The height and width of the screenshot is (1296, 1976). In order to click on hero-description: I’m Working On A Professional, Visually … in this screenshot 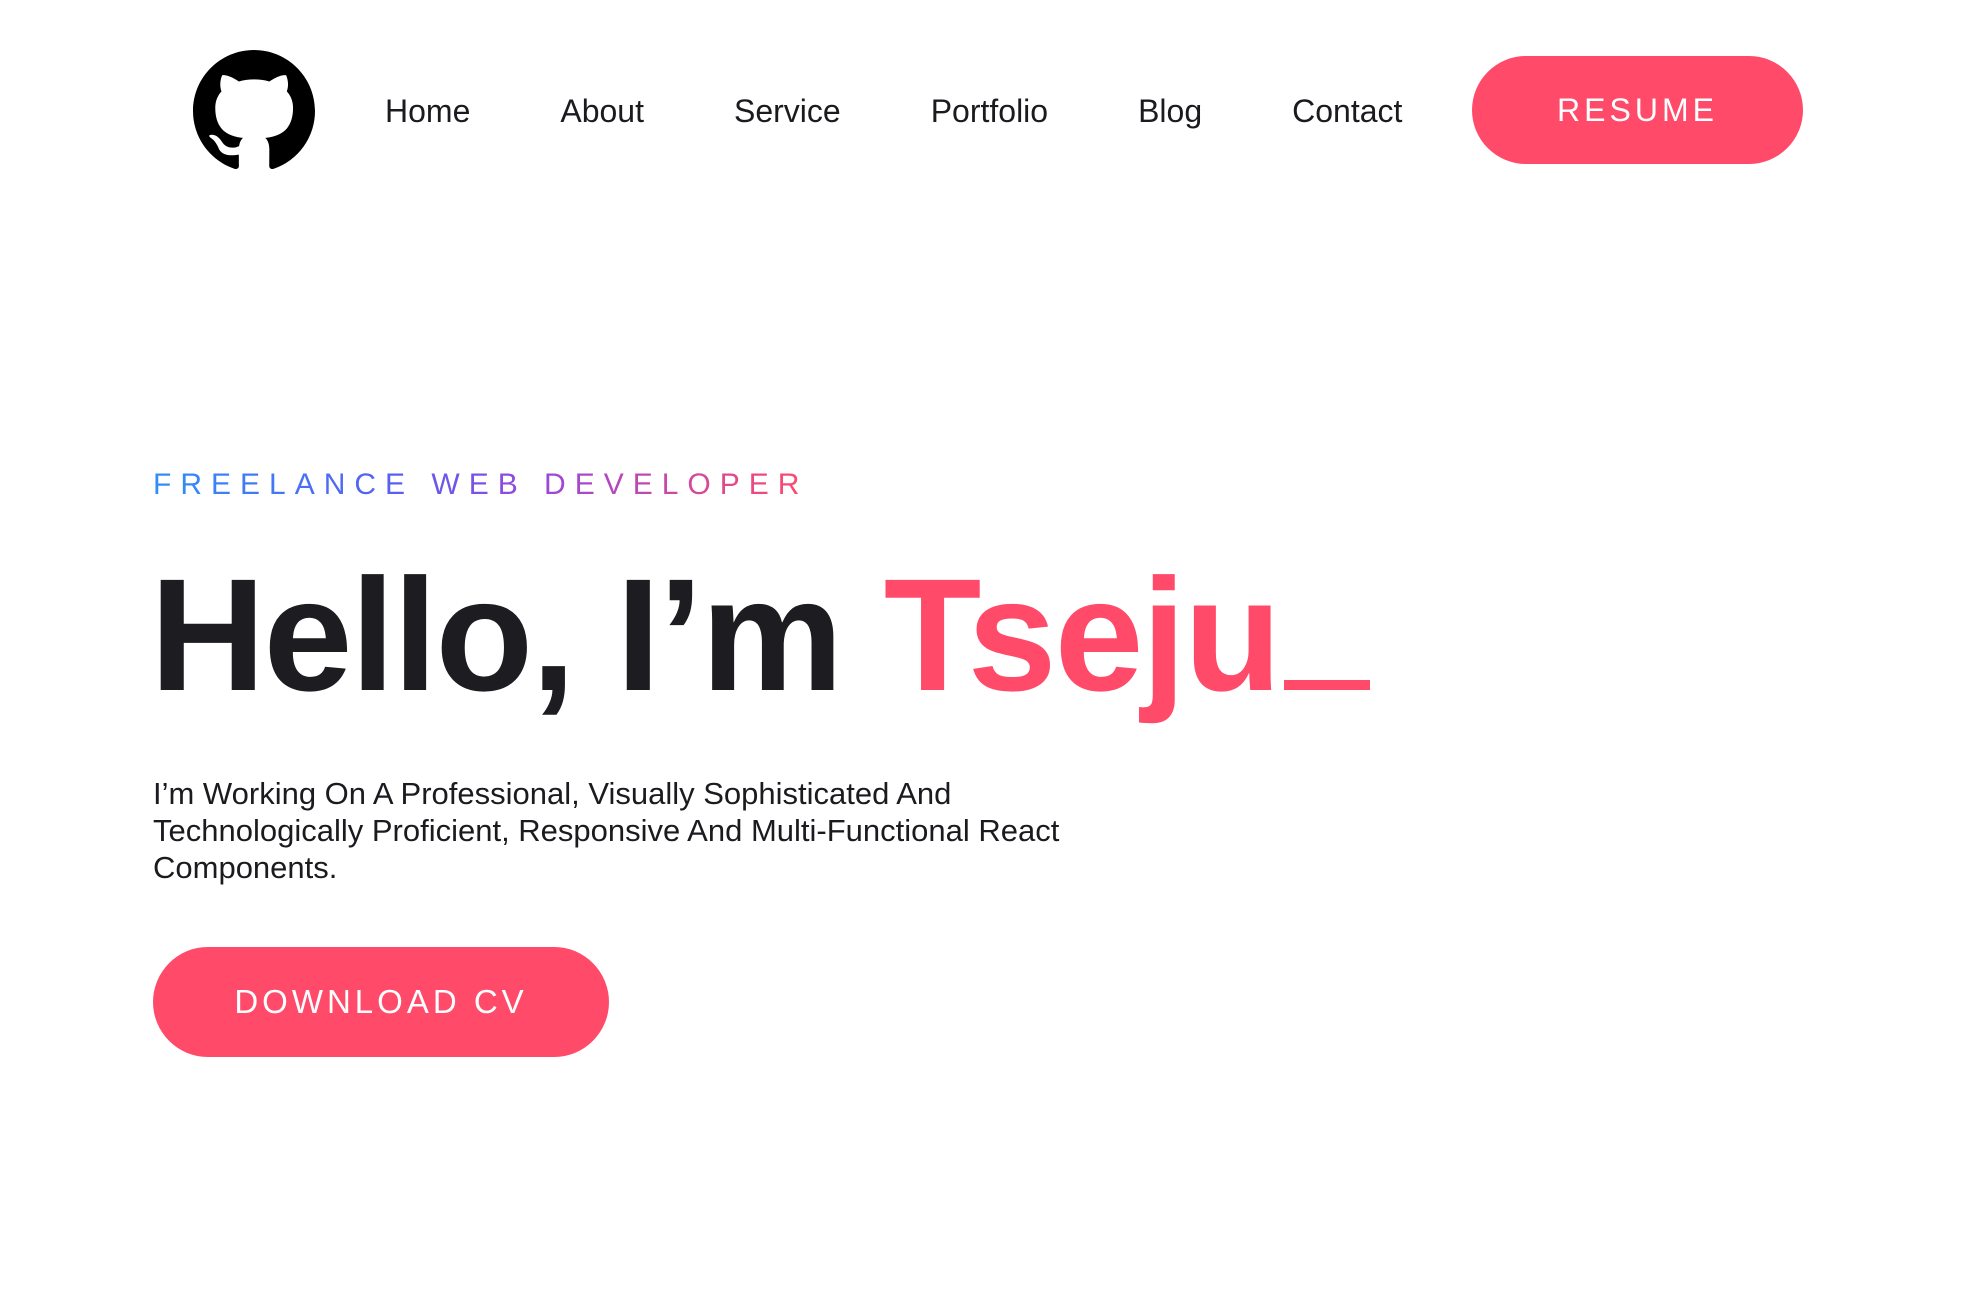, I will do `click(606, 830)`.